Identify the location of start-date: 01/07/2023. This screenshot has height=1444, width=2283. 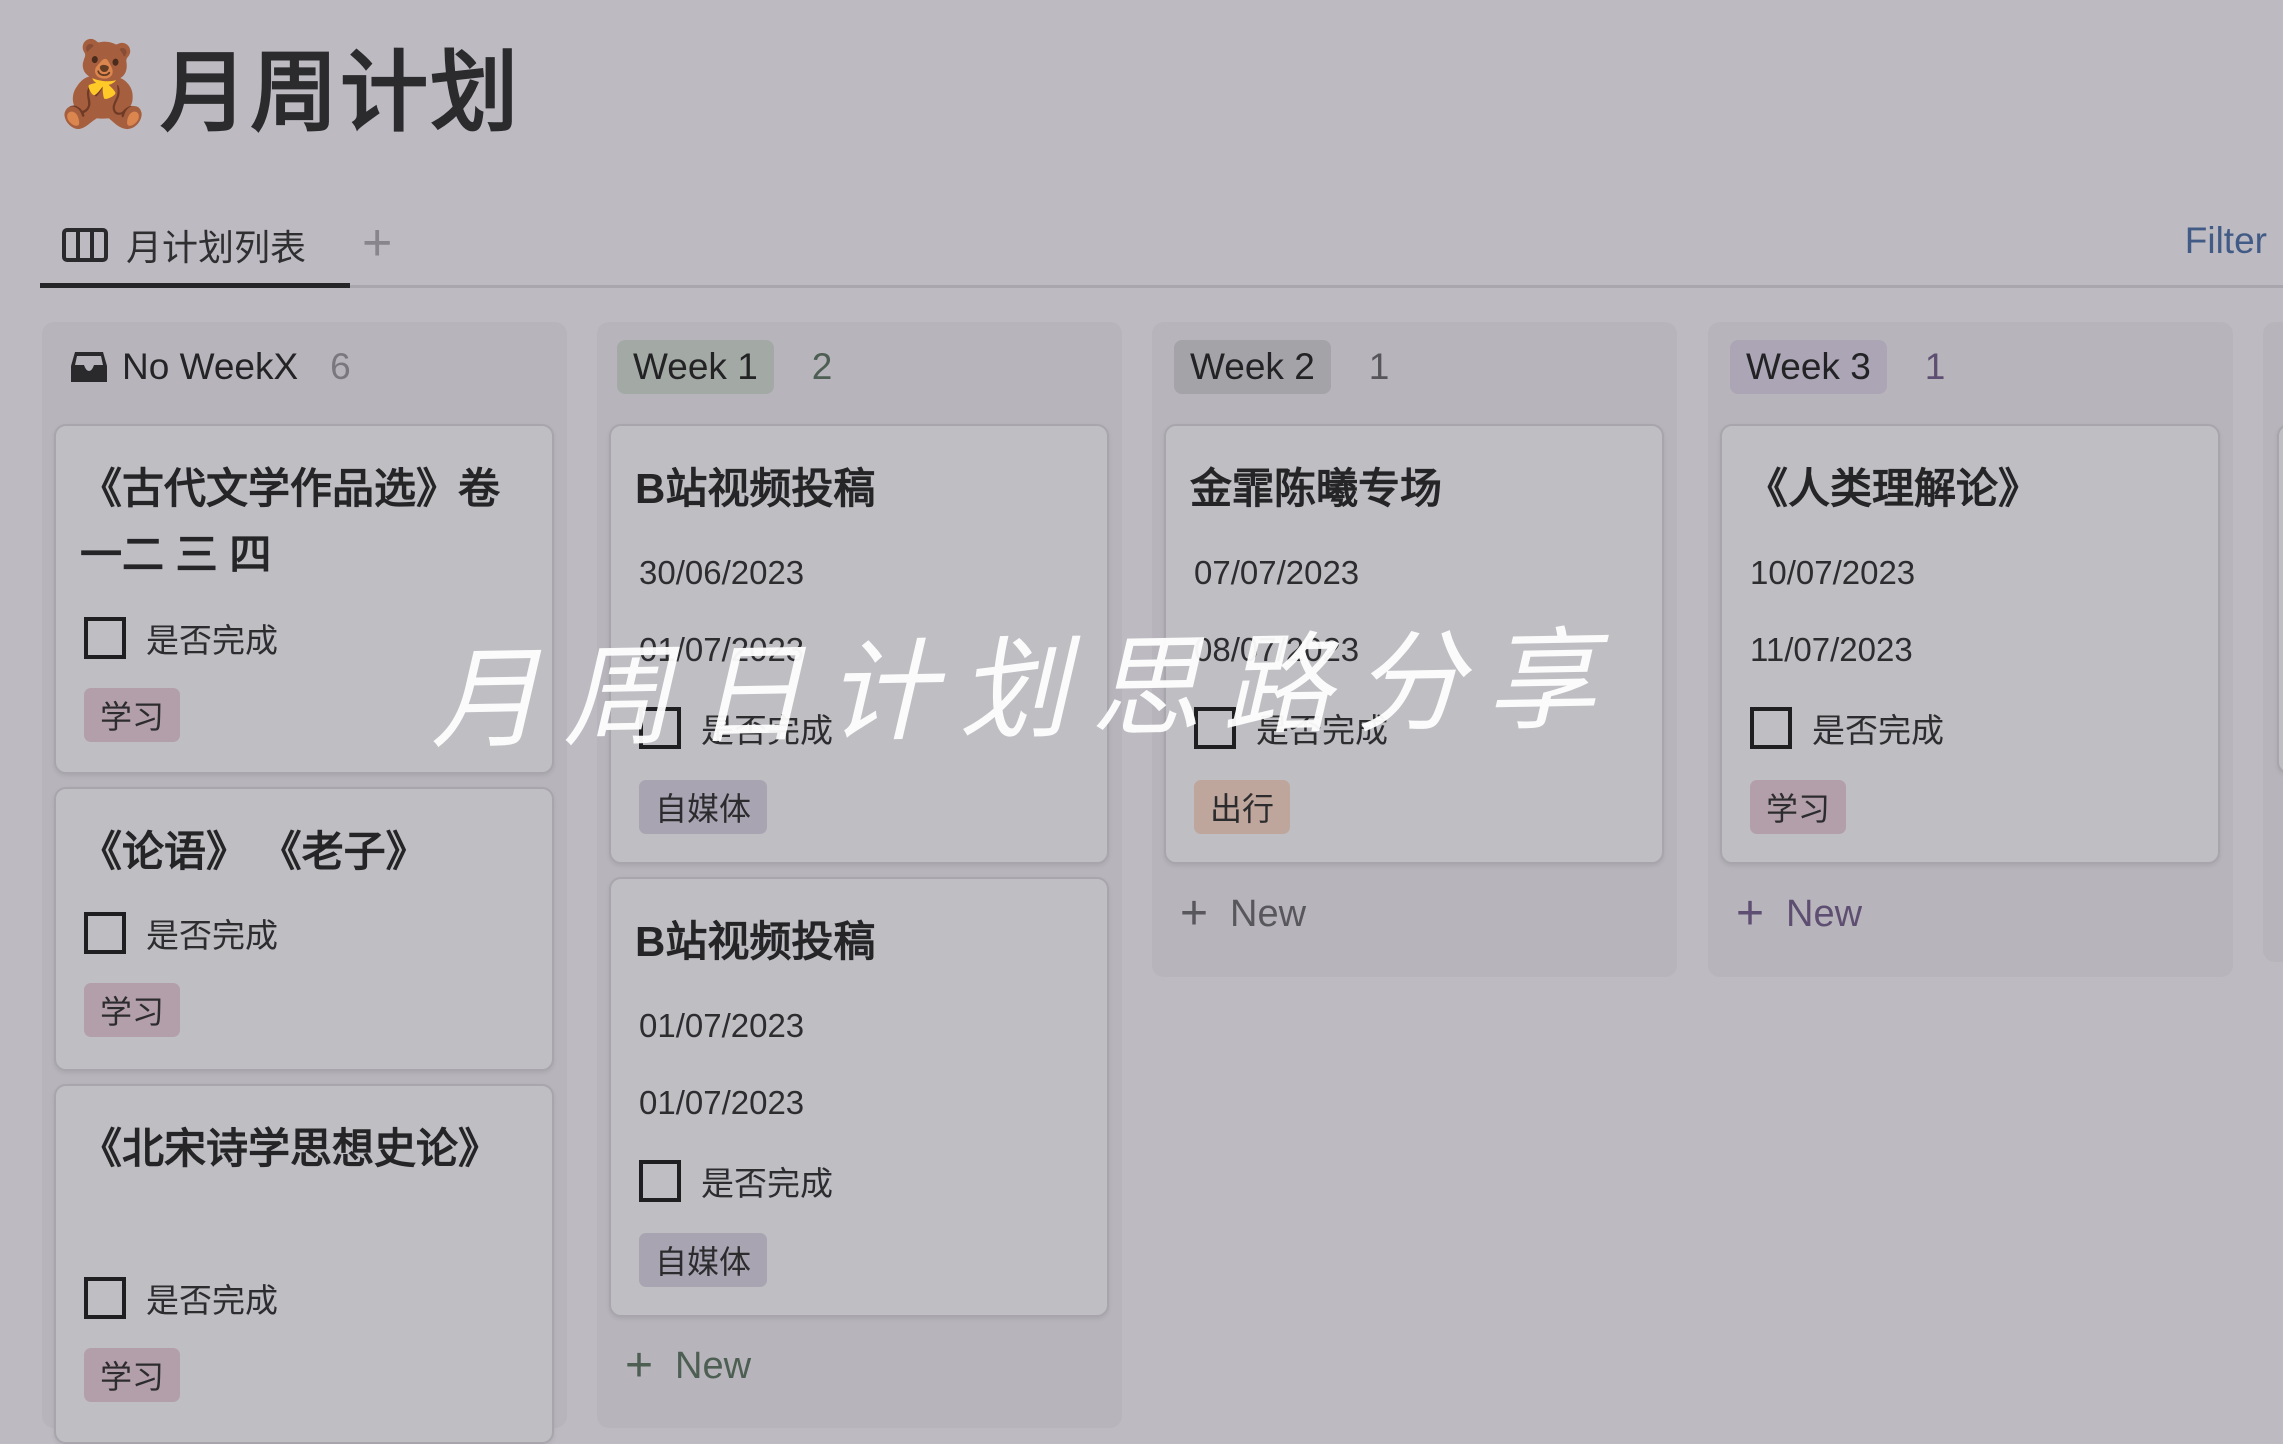
(722, 1025).